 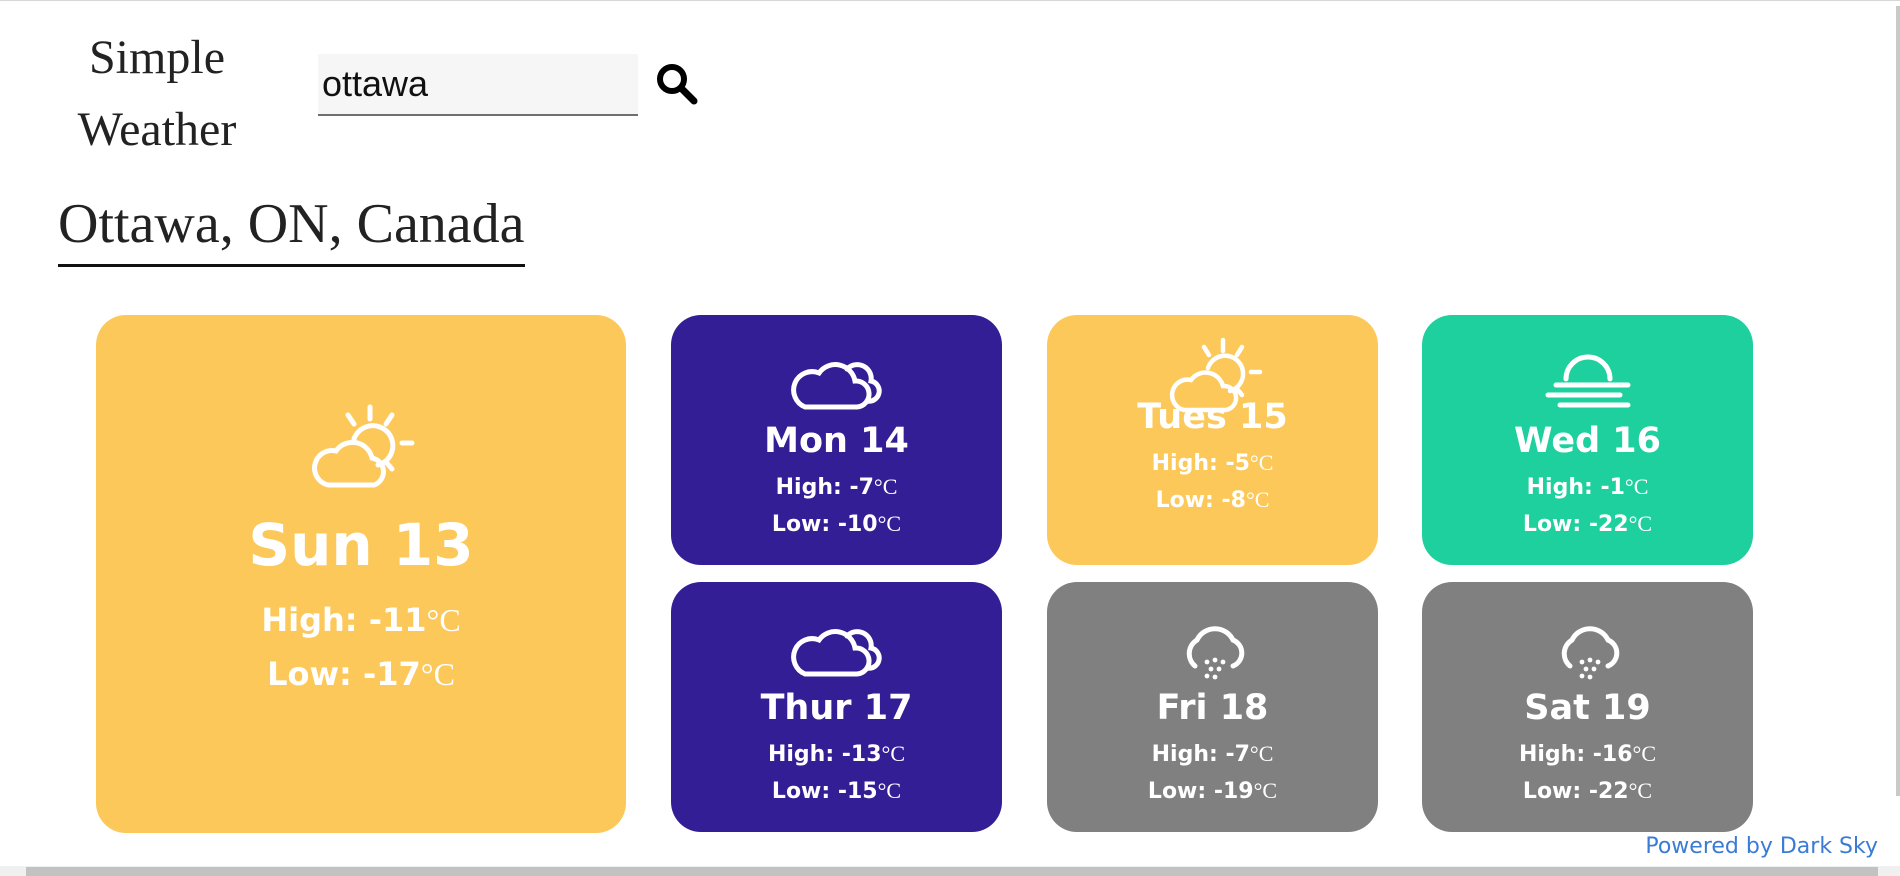 I want to click on forecast-card-thur: Thur 17 High: -13°C Low: -15°C, so click(x=836, y=707).